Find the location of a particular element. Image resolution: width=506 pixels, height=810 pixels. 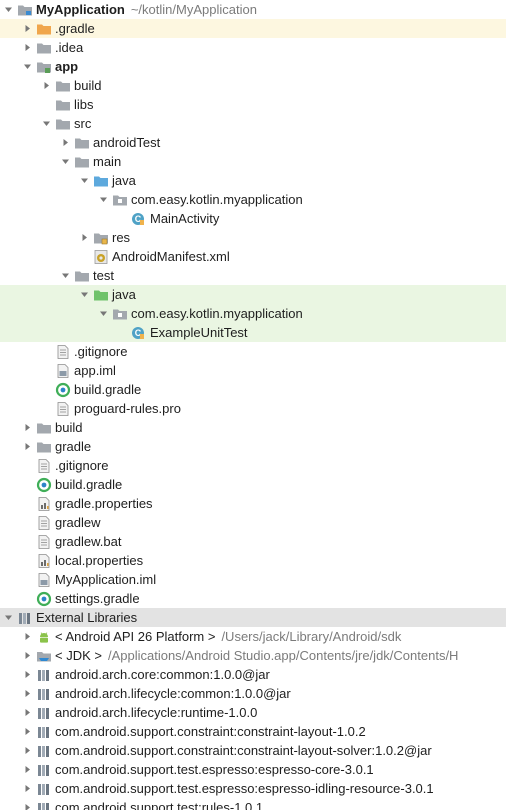

tree-node-app: app is located at coordinates (253, 66).